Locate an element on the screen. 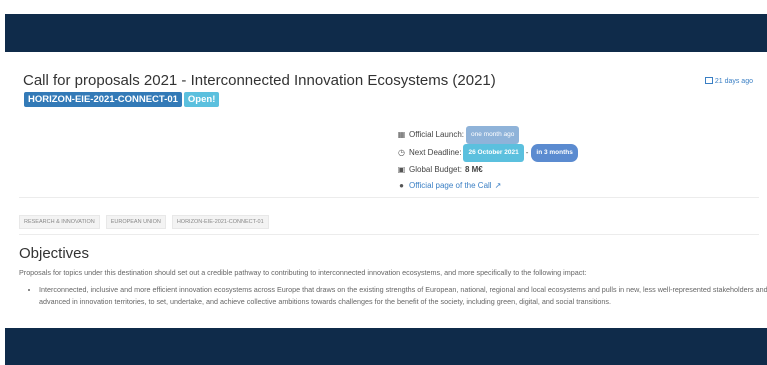 Image resolution: width=767 pixels, height=365 pixels. official-page-row: ● Official page of the Call ↗ is located at coordinates (487, 186).